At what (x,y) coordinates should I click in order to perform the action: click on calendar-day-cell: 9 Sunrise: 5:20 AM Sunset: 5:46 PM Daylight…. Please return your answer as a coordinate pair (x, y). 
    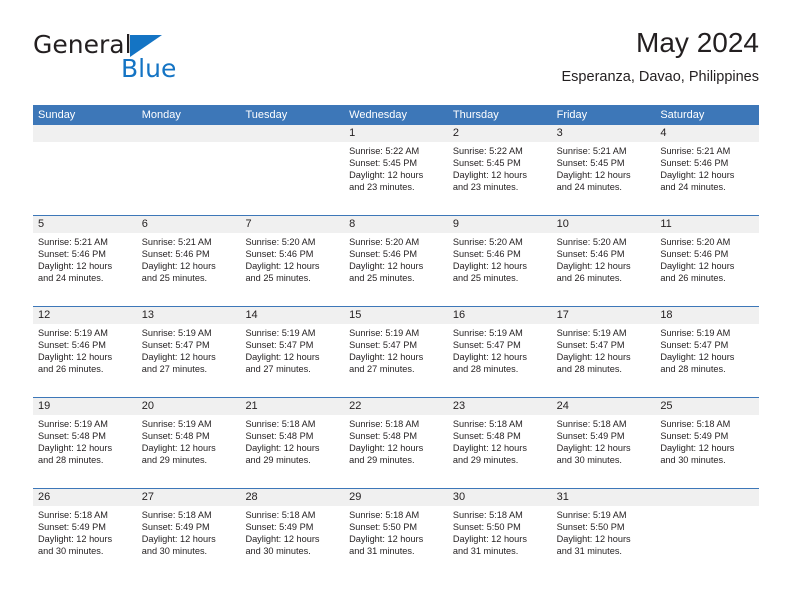
    Looking at the image, I should click on (499, 261).